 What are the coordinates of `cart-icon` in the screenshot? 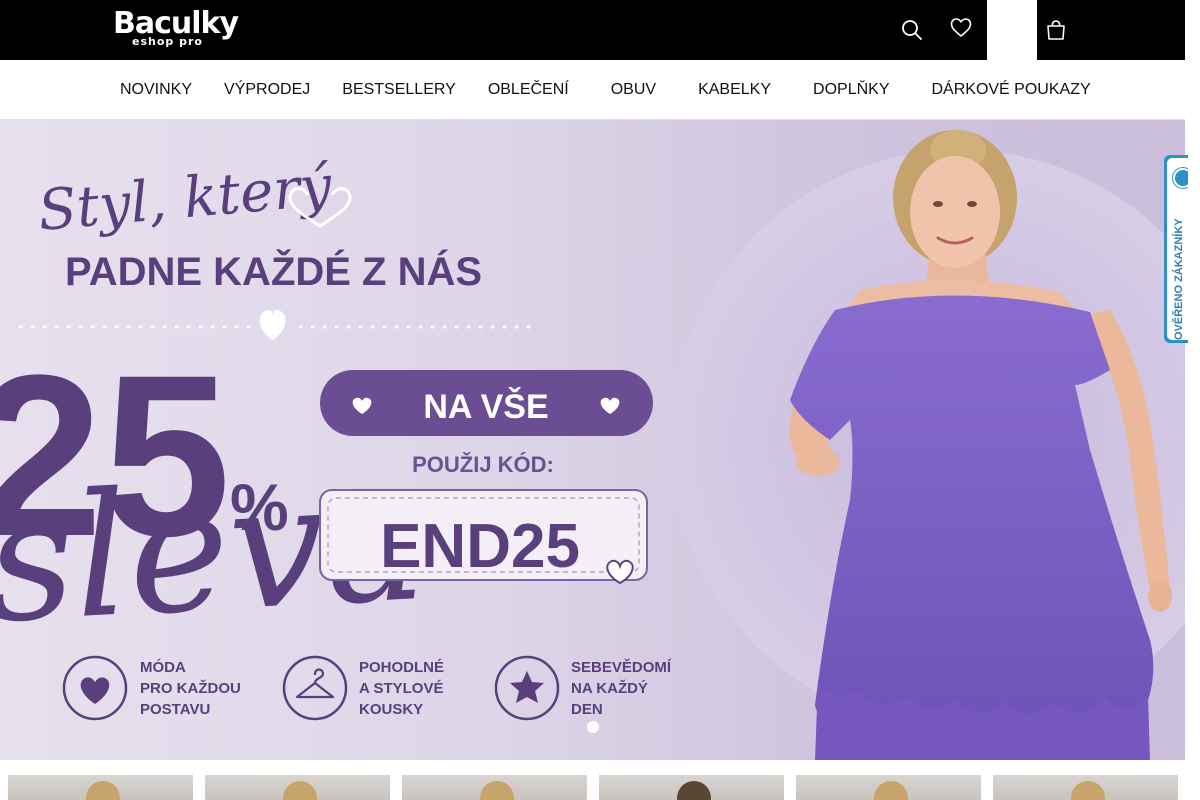 It's located at (1056, 30).